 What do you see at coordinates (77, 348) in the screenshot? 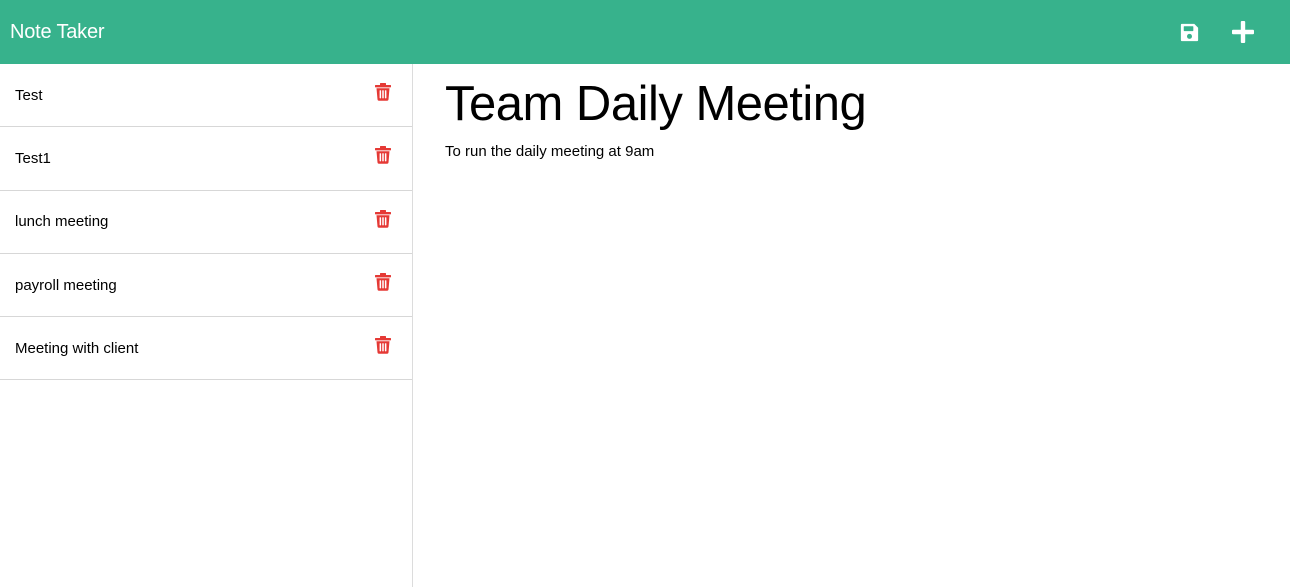
I see `note-list-item-title: Meeting with client` at bounding box center [77, 348].